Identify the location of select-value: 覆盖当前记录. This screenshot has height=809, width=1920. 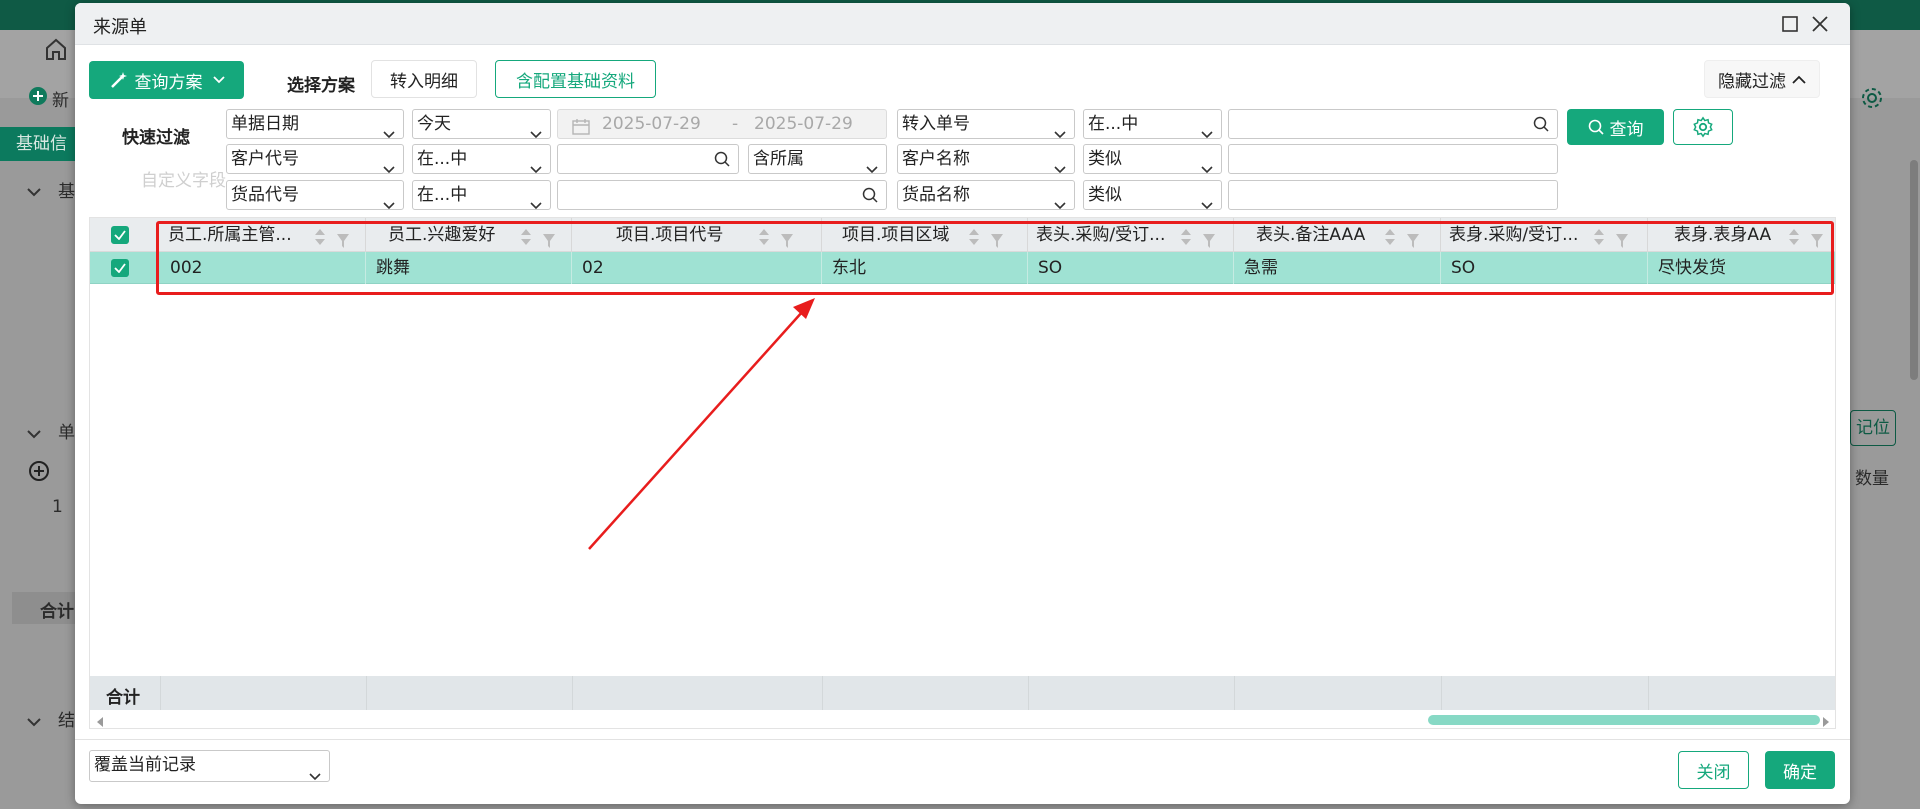
(145, 765).